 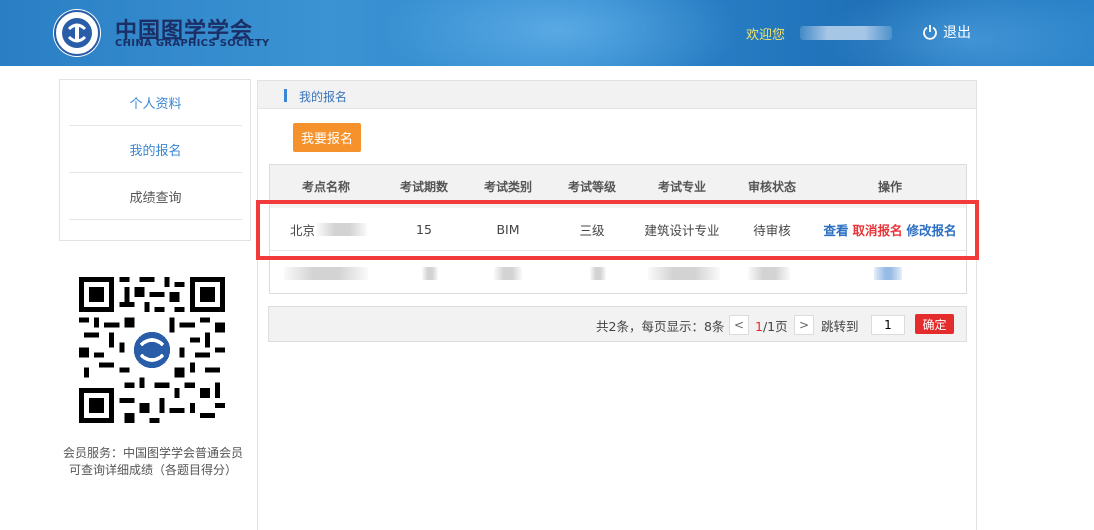 I want to click on username-redacted, so click(x=846, y=33).